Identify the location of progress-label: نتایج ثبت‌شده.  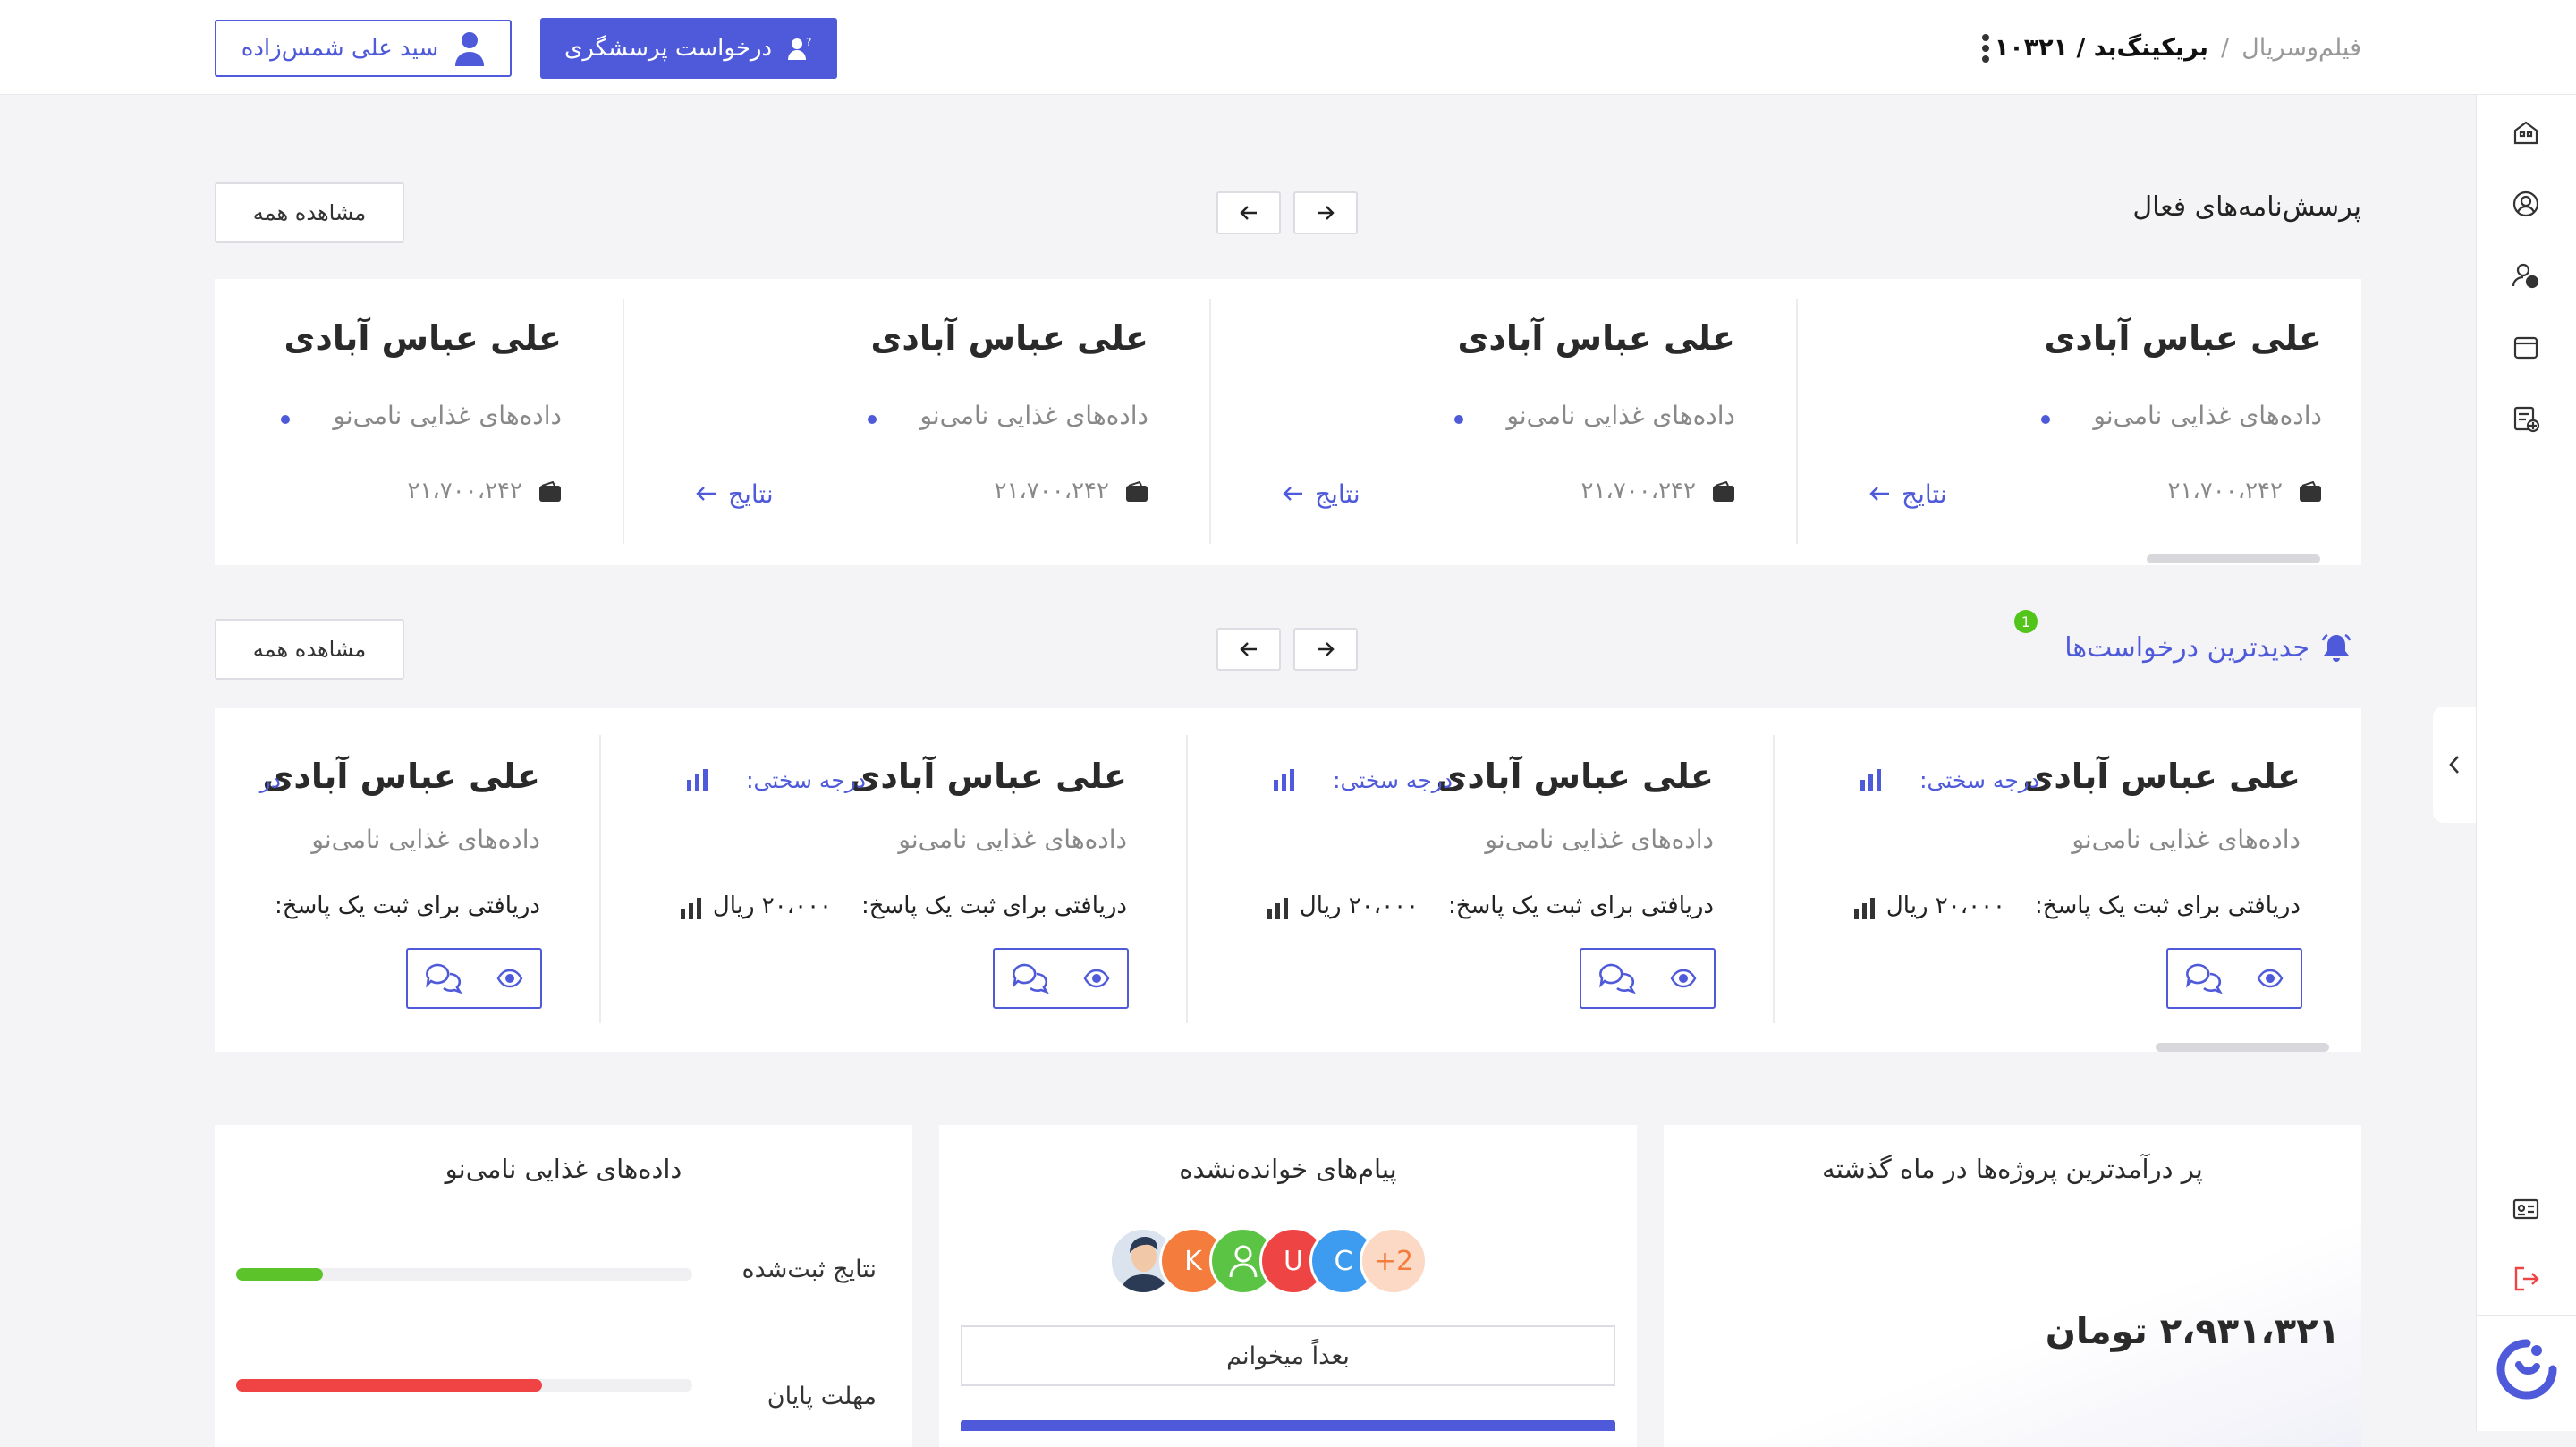
(809, 1269).